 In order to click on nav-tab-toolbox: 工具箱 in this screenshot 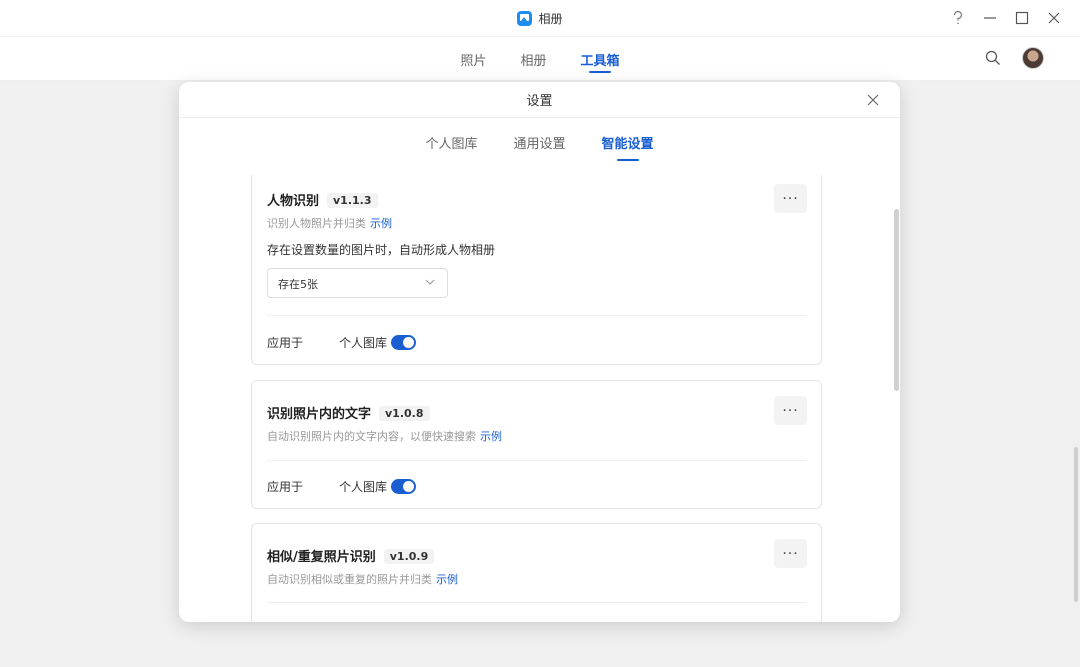, I will do `click(600, 59)`.